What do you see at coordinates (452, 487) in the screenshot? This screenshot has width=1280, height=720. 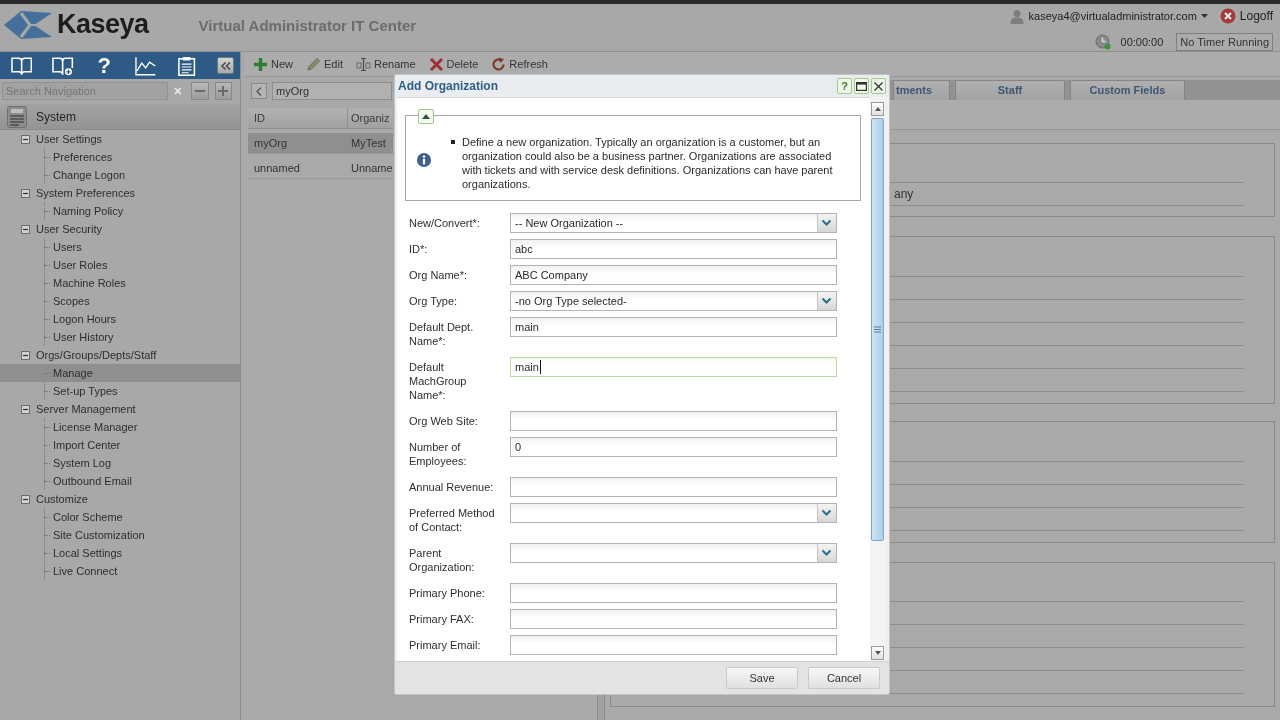 I see `field-label: Annual Revenue:` at bounding box center [452, 487].